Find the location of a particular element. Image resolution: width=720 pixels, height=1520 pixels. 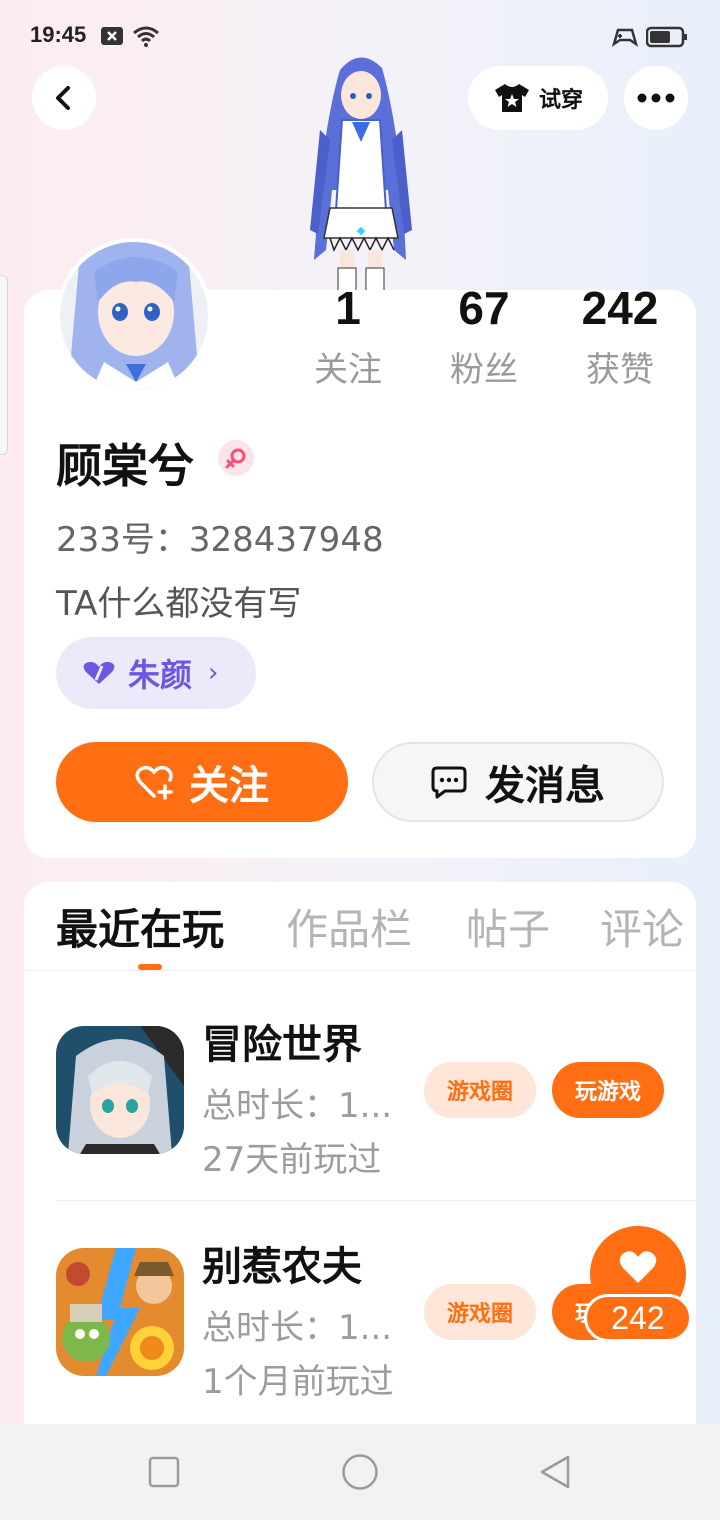

shirt-icon is located at coordinates (511, 98).